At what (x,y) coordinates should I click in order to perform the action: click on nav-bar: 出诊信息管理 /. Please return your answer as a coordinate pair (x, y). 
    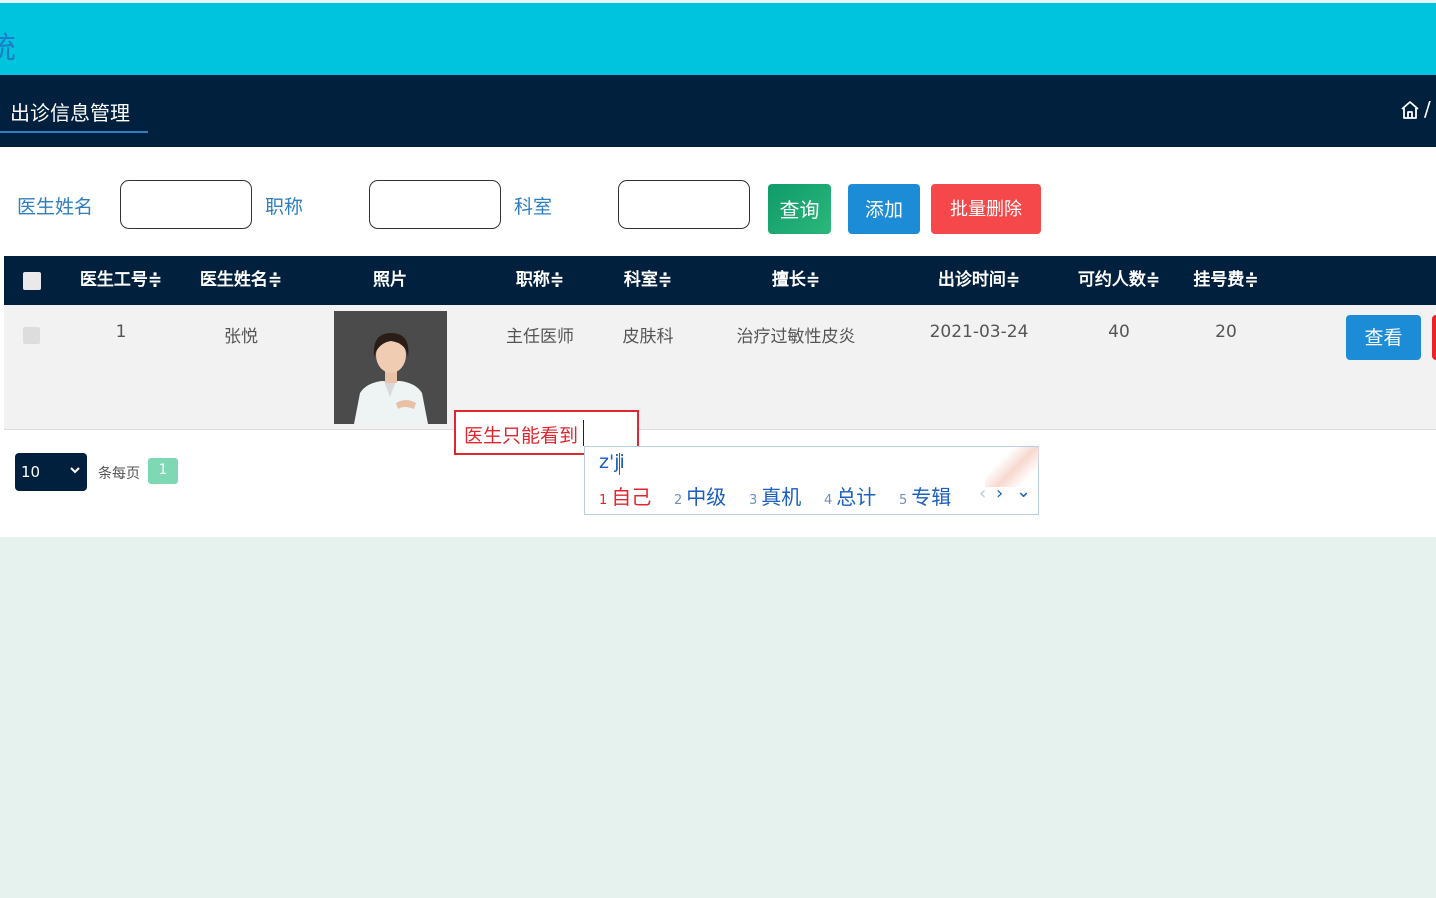
    Looking at the image, I should click on (718, 111).